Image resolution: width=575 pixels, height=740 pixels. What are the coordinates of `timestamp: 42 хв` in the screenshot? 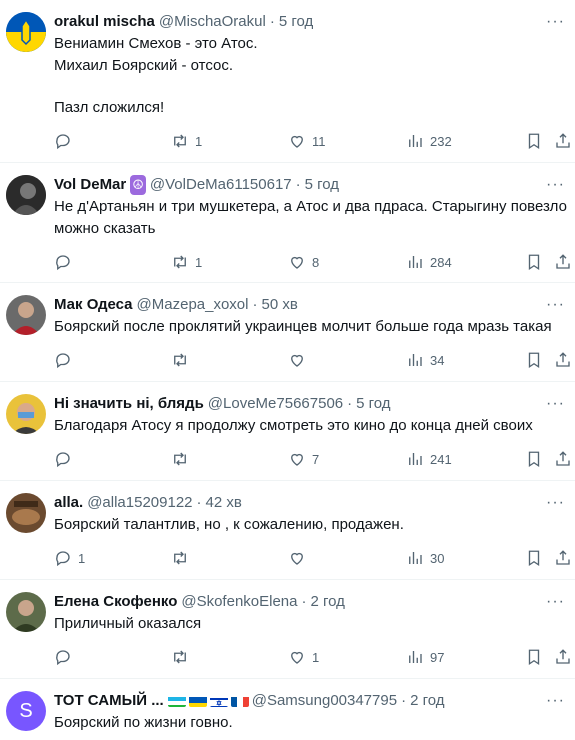 It's located at (224, 503).